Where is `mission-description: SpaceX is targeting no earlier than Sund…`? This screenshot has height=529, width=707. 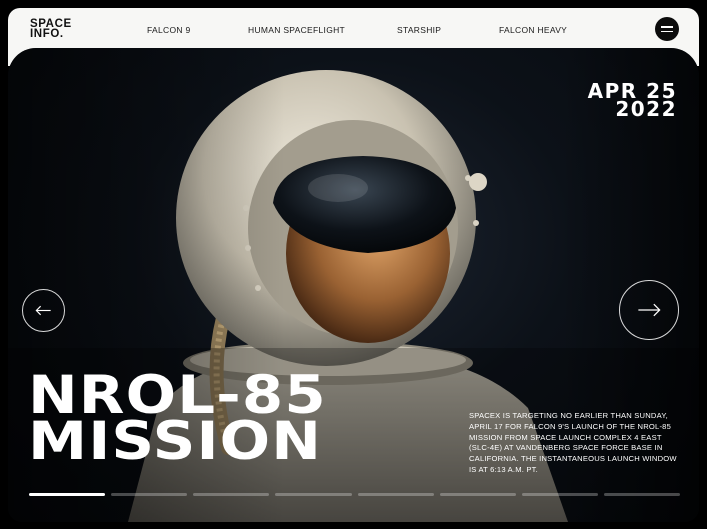 mission-description: SpaceX is targeting no earlier than Sund… is located at coordinates (573, 442).